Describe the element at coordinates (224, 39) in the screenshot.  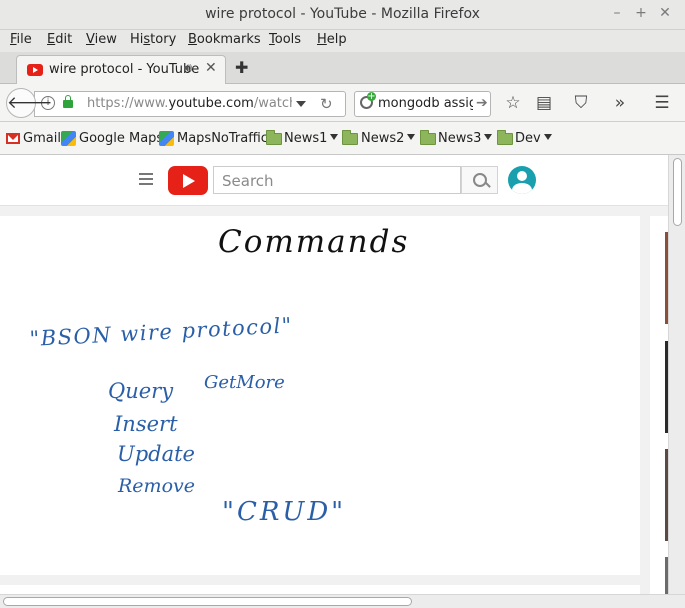
I see `menu-bookmarks: Bookmarks` at that location.